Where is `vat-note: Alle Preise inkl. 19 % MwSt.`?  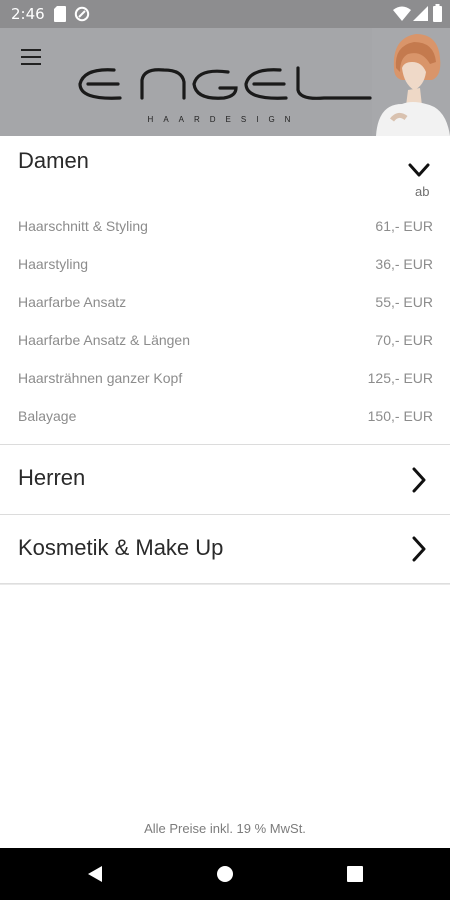 vat-note: Alle Preise inkl. 19 % MwSt. is located at coordinates (225, 828).